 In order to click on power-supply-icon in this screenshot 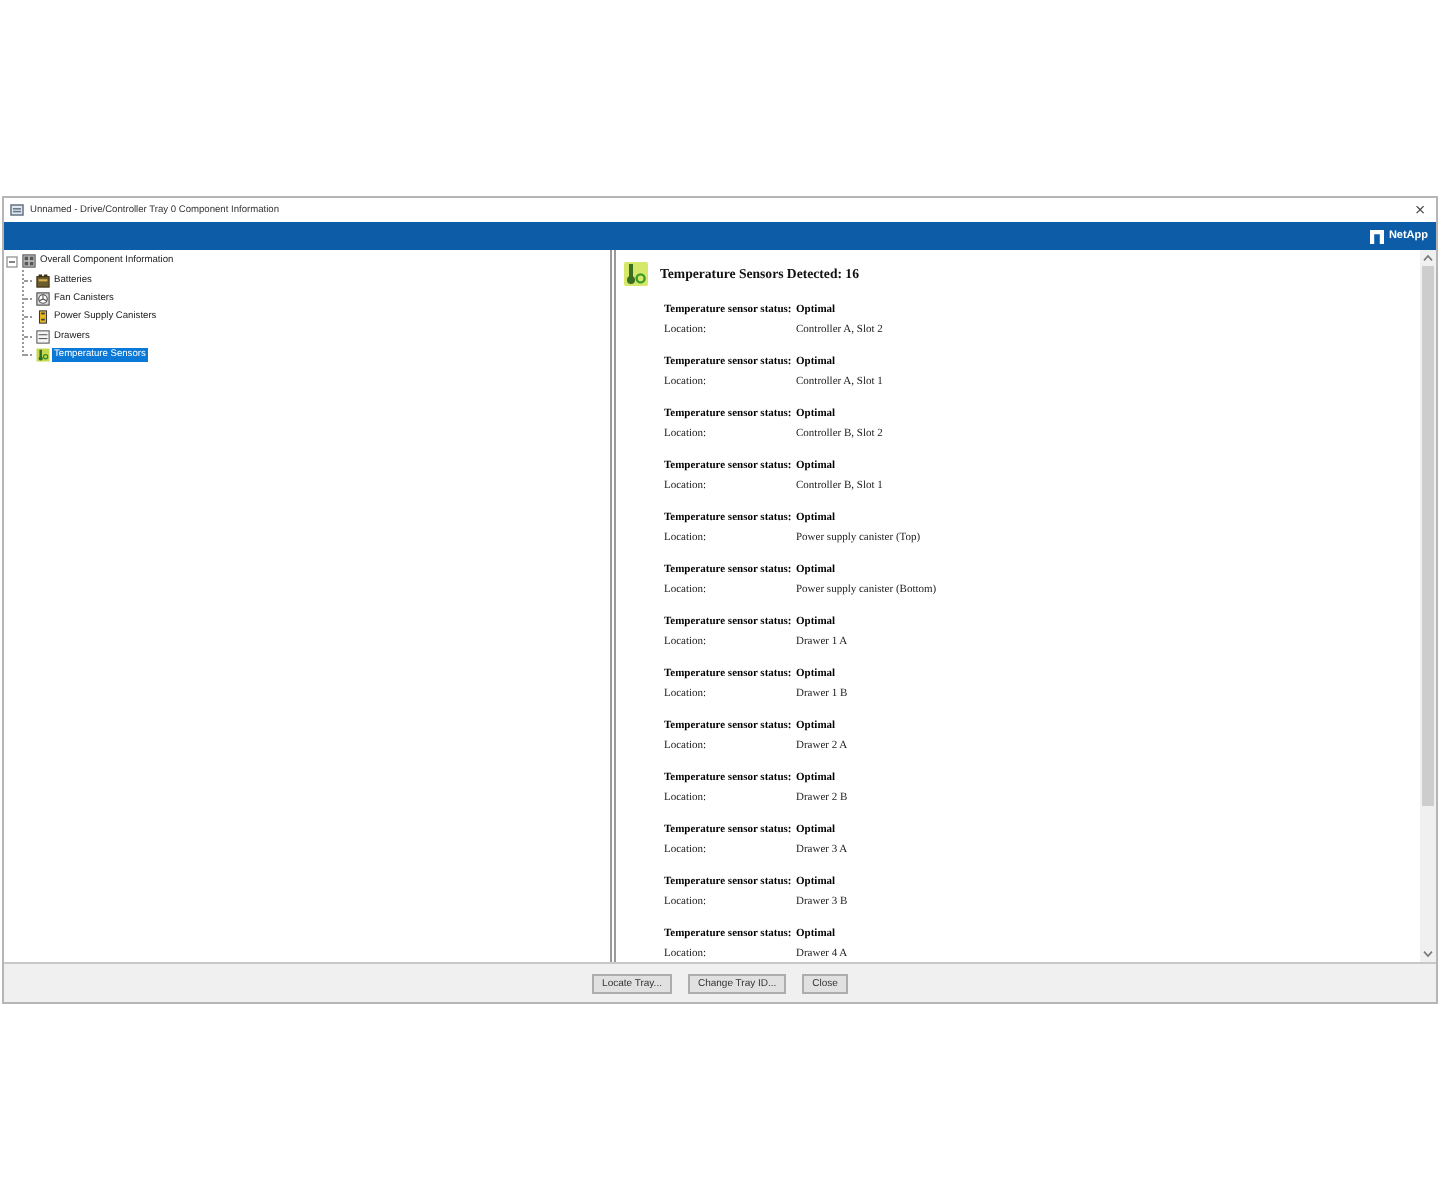, I will do `click(43, 317)`.